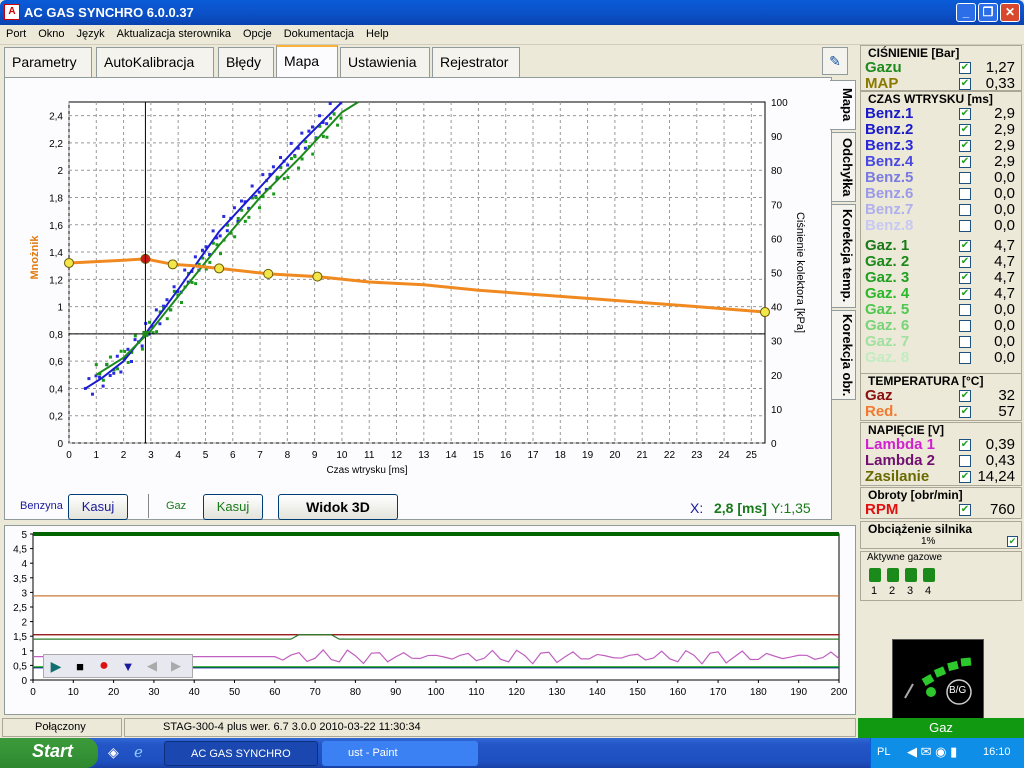  I want to click on tab-parametry: Parametry, so click(48, 62).